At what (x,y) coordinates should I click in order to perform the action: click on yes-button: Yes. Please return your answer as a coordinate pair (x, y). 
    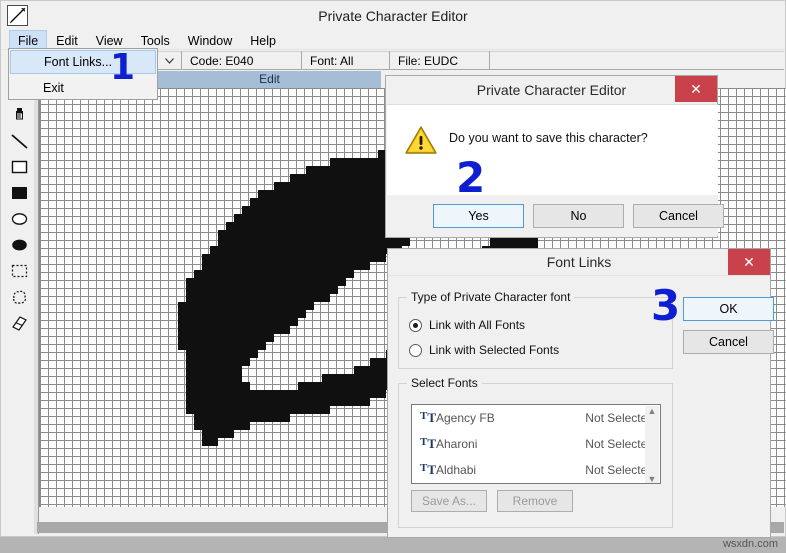
    Looking at the image, I should click on (478, 215).